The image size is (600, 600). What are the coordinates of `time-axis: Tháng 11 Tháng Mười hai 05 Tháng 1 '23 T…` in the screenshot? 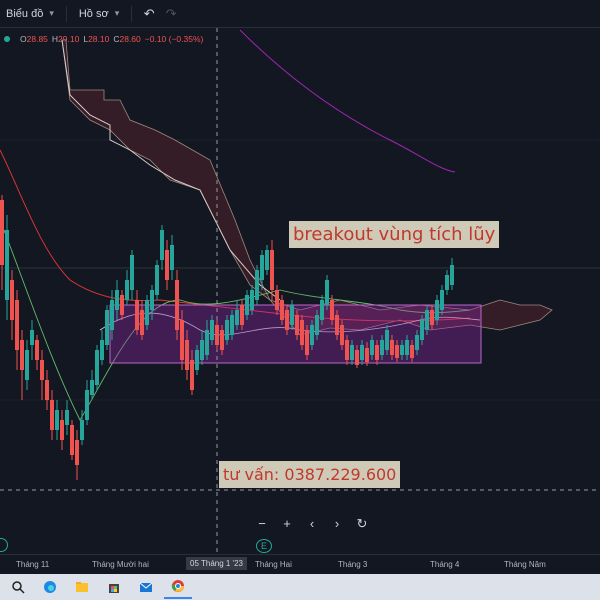 It's located at (300, 564).